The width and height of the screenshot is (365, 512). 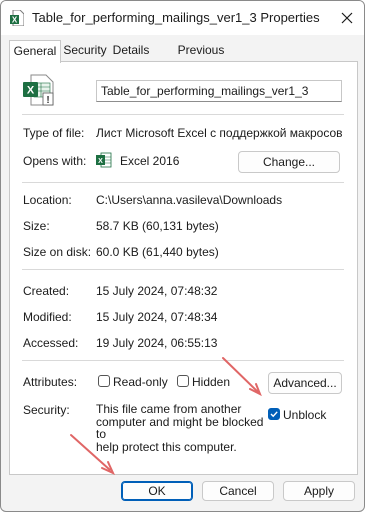 What do you see at coordinates (46, 291) in the screenshot?
I see `created-label: Created:` at bounding box center [46, 291].